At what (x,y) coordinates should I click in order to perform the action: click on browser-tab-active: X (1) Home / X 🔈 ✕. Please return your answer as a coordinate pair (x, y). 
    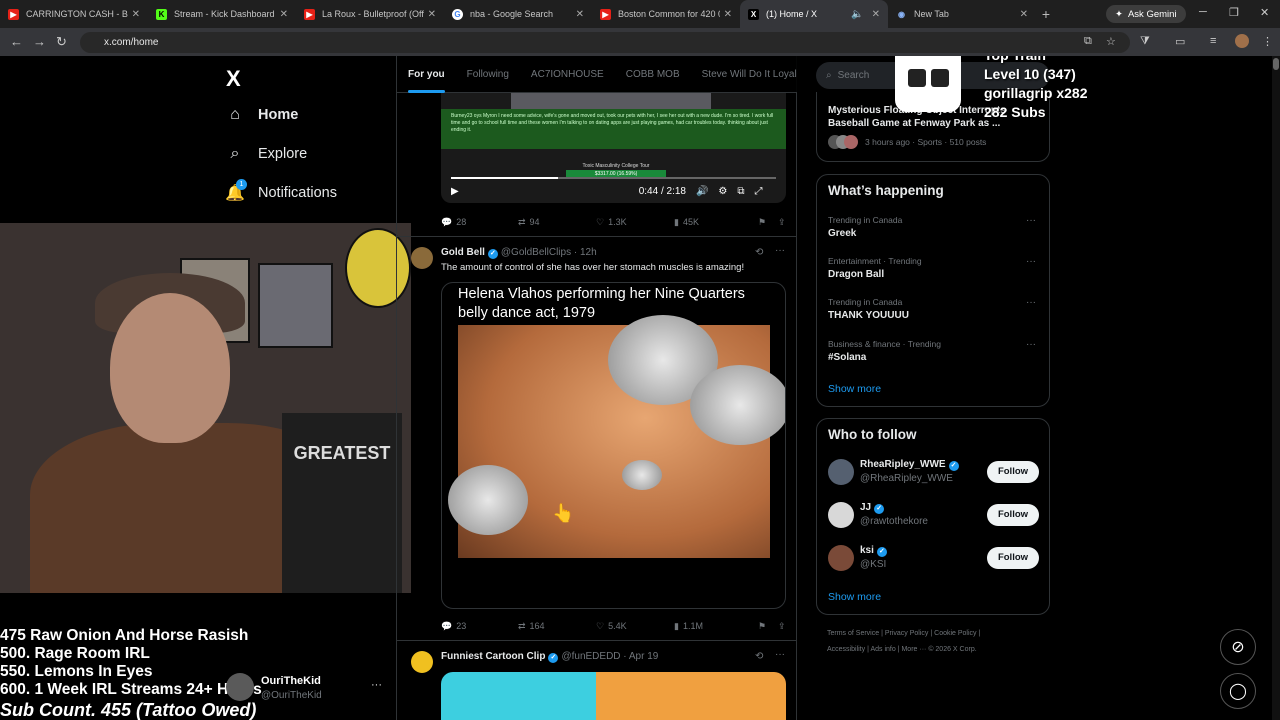
    Looking at the image, I should click on (814, 14).